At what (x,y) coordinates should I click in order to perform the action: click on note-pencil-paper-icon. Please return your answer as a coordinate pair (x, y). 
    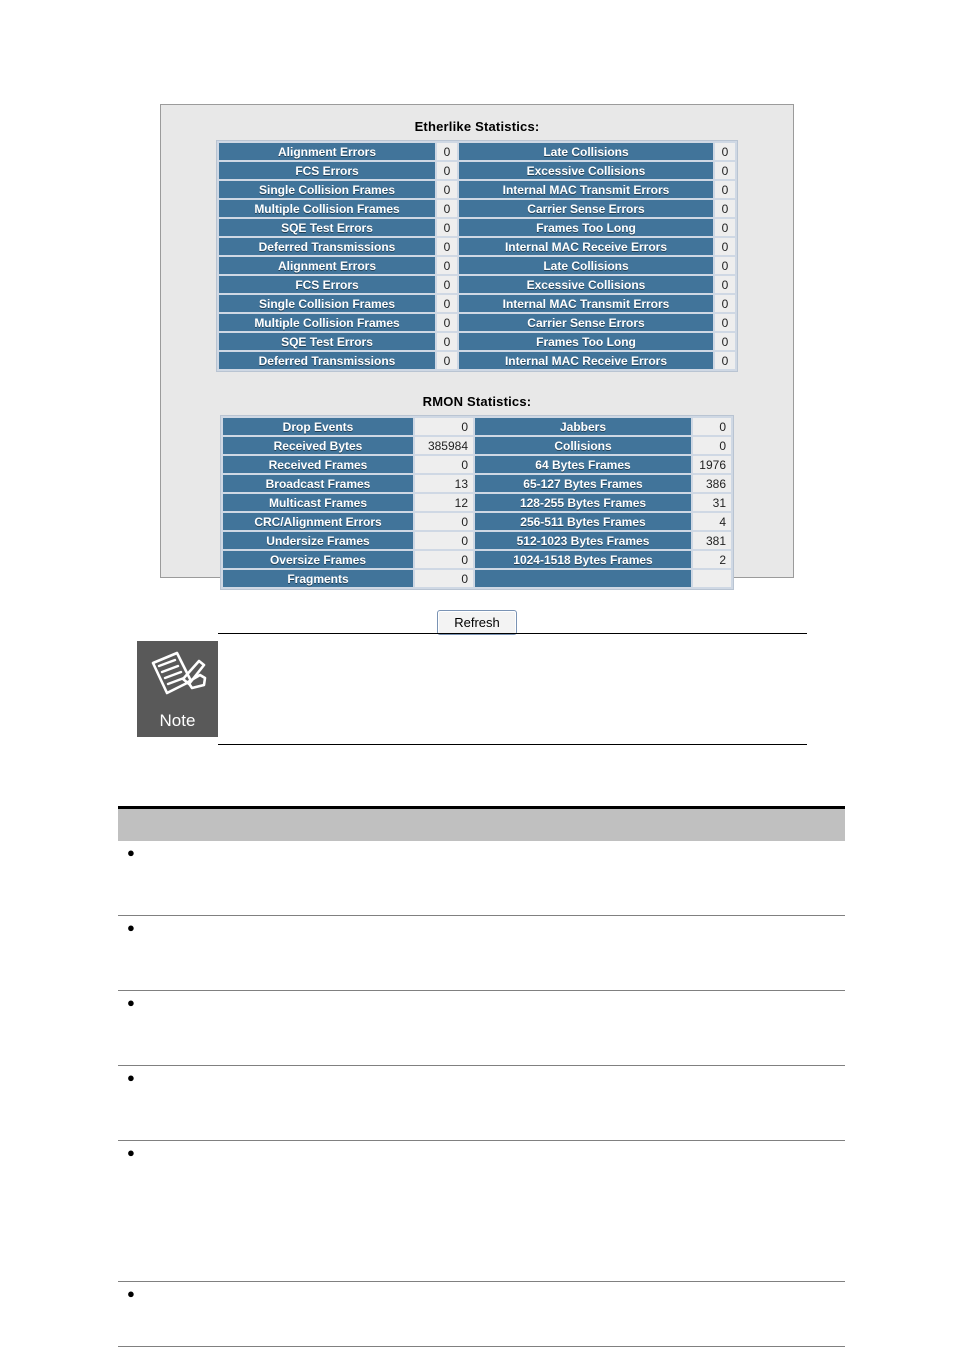
    Looking at the image, I should click on (179, 673).